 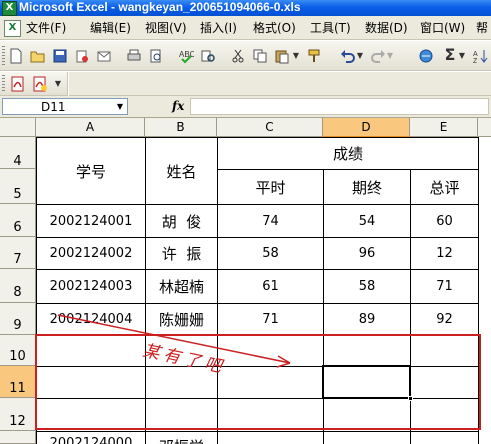 I want to click on name-box: D11 ▼, so click(x=65, y=106).